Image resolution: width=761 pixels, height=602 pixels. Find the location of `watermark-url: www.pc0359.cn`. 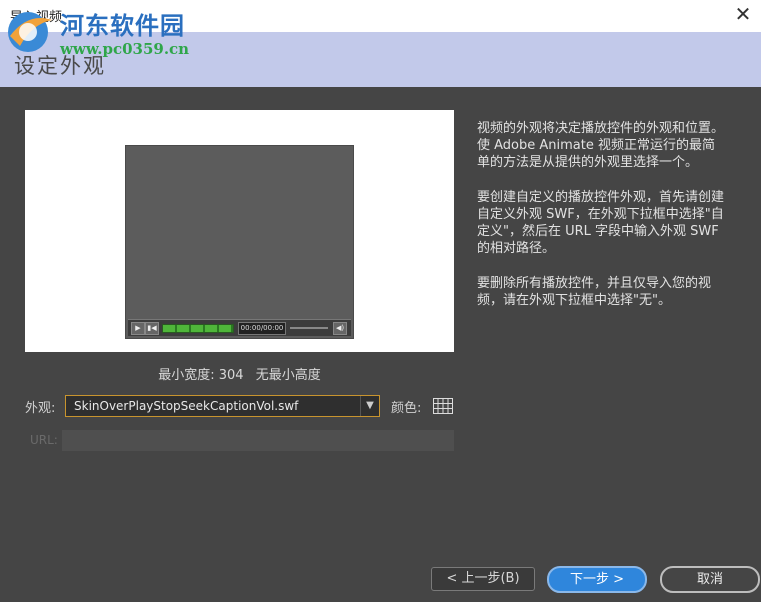

watermark-url: www.pc0359.cn is located at coordinates (125, 49).